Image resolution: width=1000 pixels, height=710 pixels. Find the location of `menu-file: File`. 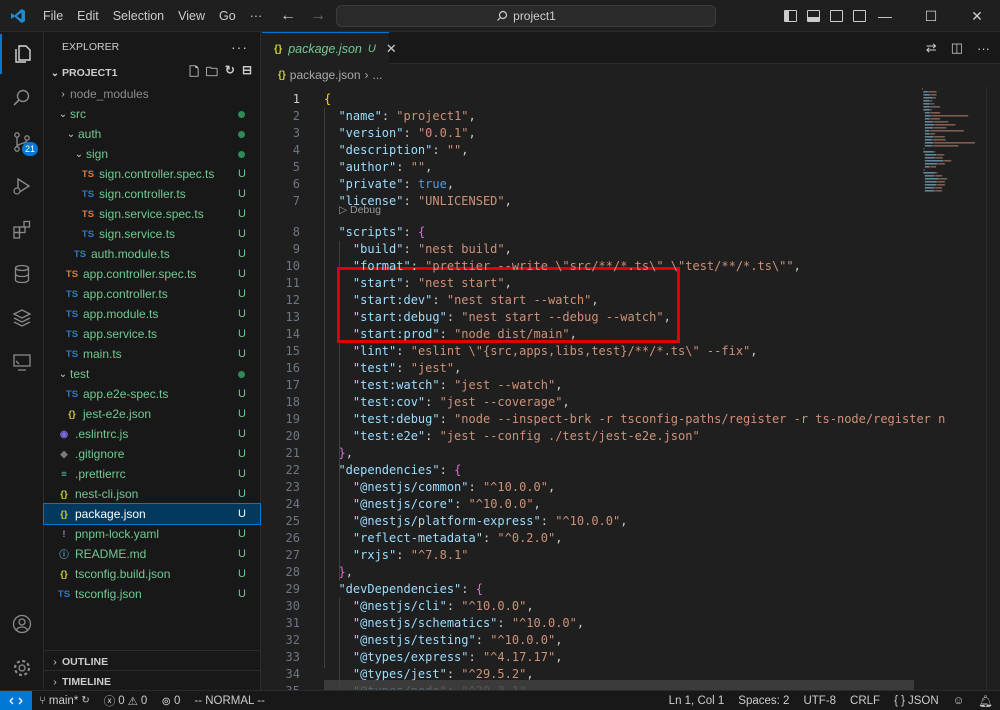

menu-file: File is located at coordinates (53, 16).